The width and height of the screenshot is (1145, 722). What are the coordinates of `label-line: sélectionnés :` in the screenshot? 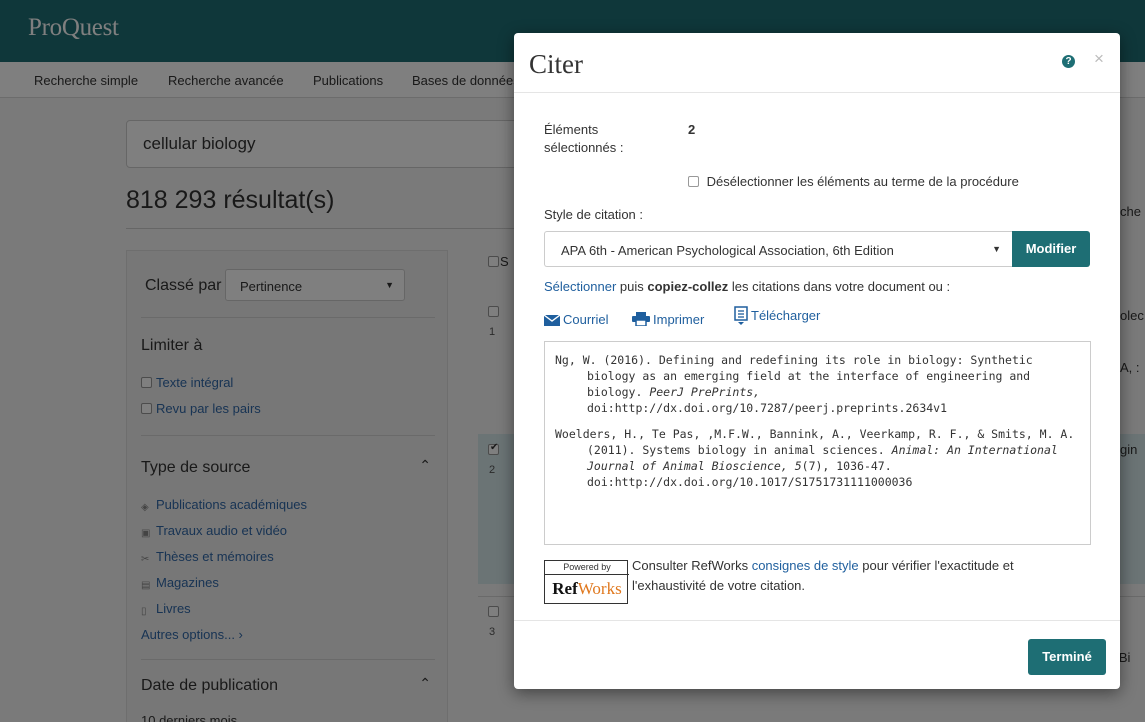 It's located at (584, 147).